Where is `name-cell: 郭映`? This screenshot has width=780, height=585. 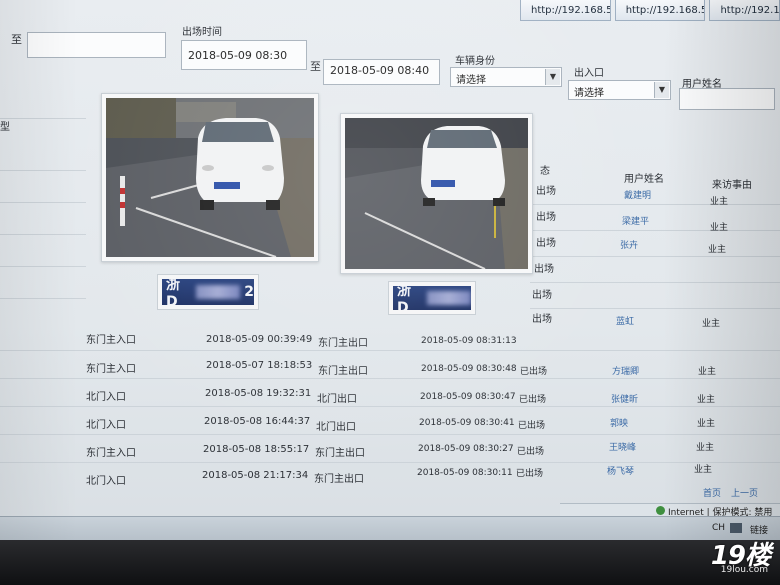
name-cell: 郭映 is located at coordinates (619, 422).